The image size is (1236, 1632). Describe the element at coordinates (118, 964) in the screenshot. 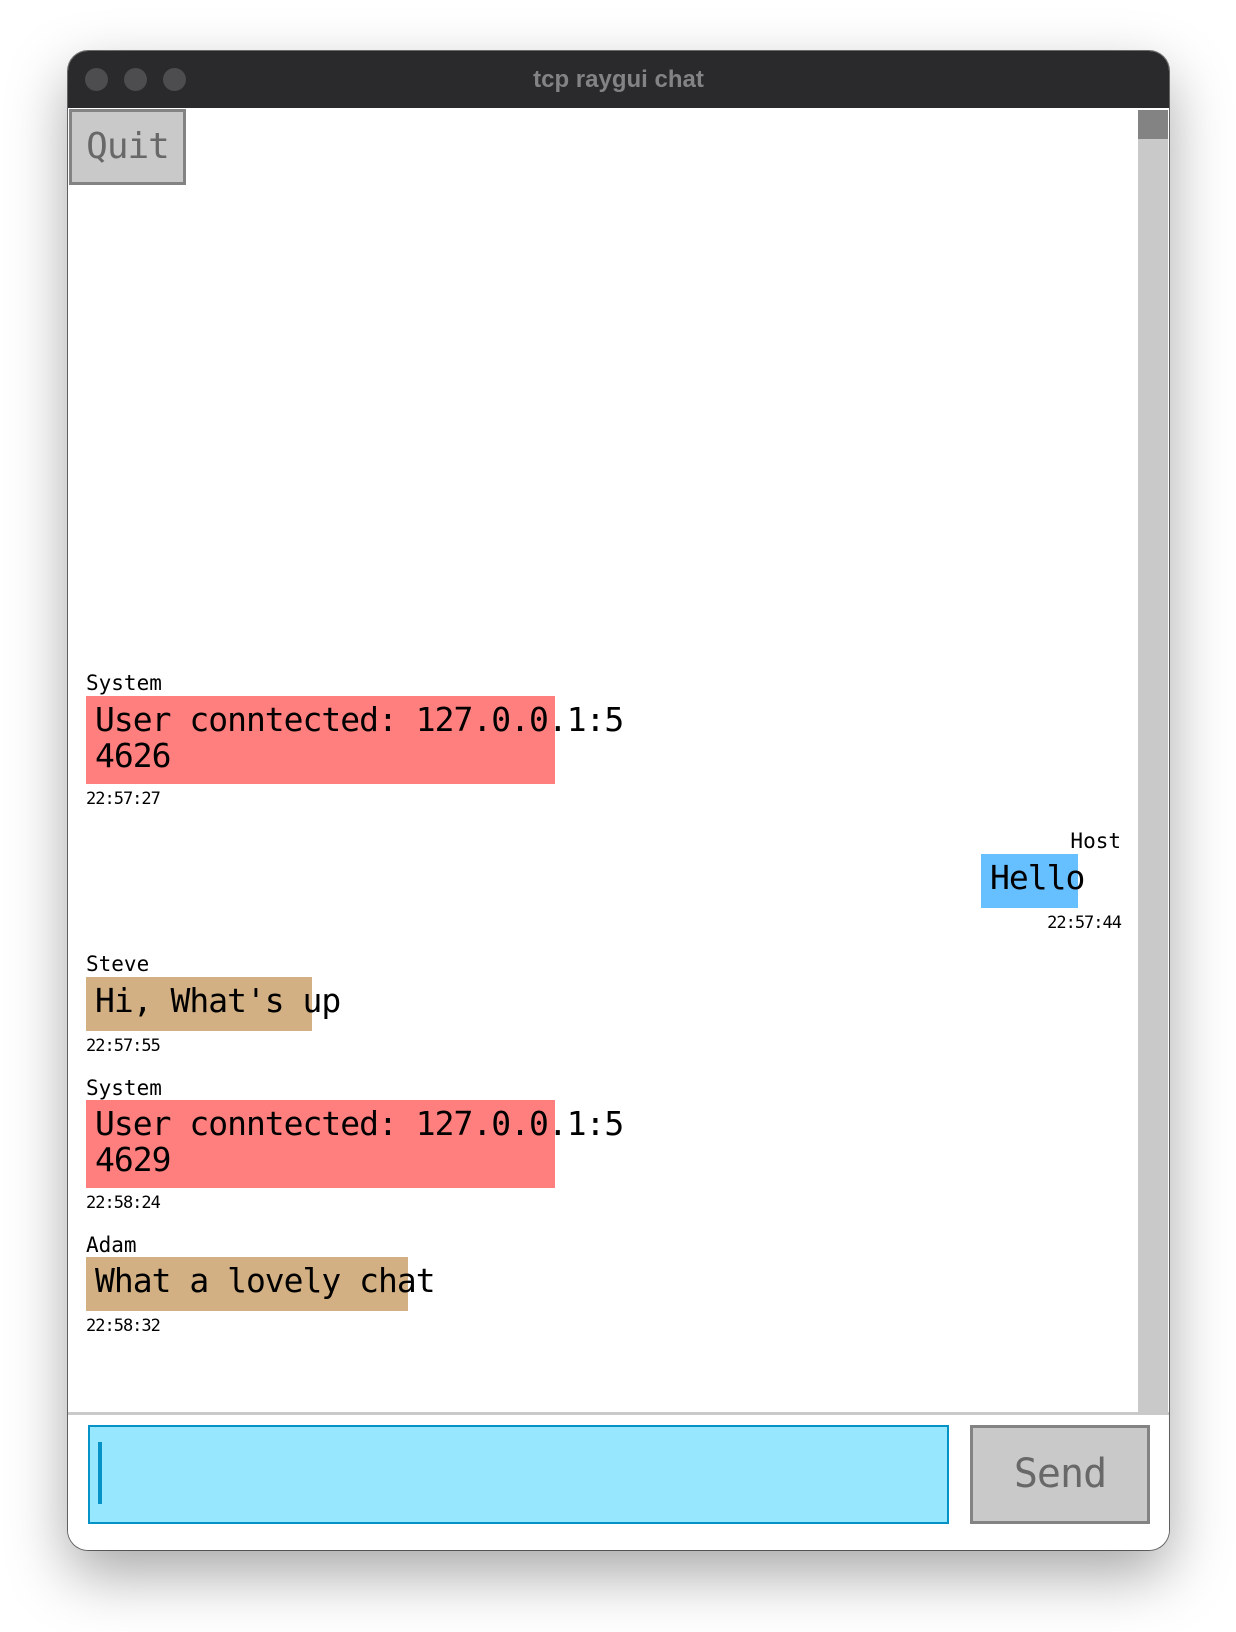

I see `message-sender: Steve` at that location.